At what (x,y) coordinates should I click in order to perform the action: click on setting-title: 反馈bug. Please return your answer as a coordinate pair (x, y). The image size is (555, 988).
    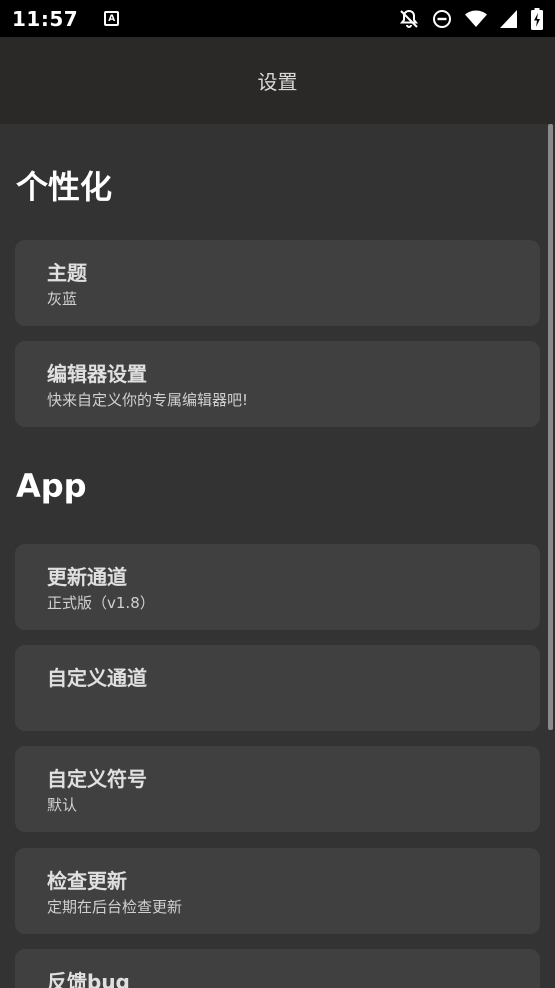
    Looking at the image, I should click on (88, 979).